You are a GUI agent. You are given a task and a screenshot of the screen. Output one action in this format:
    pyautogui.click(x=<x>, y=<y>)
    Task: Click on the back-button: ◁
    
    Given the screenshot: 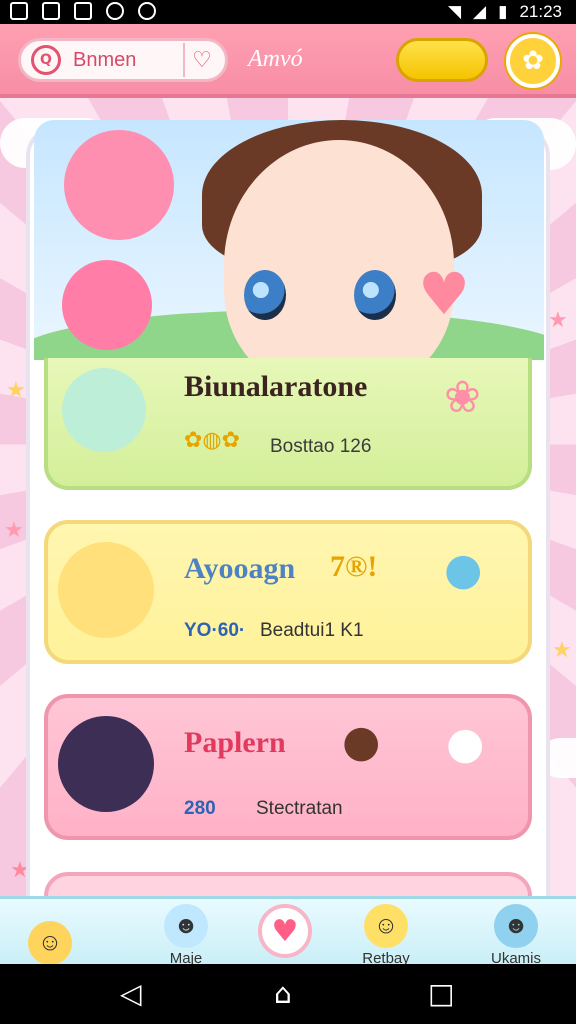 What is the action you would take?
    pyautogui.click(x=131, y=994)
    